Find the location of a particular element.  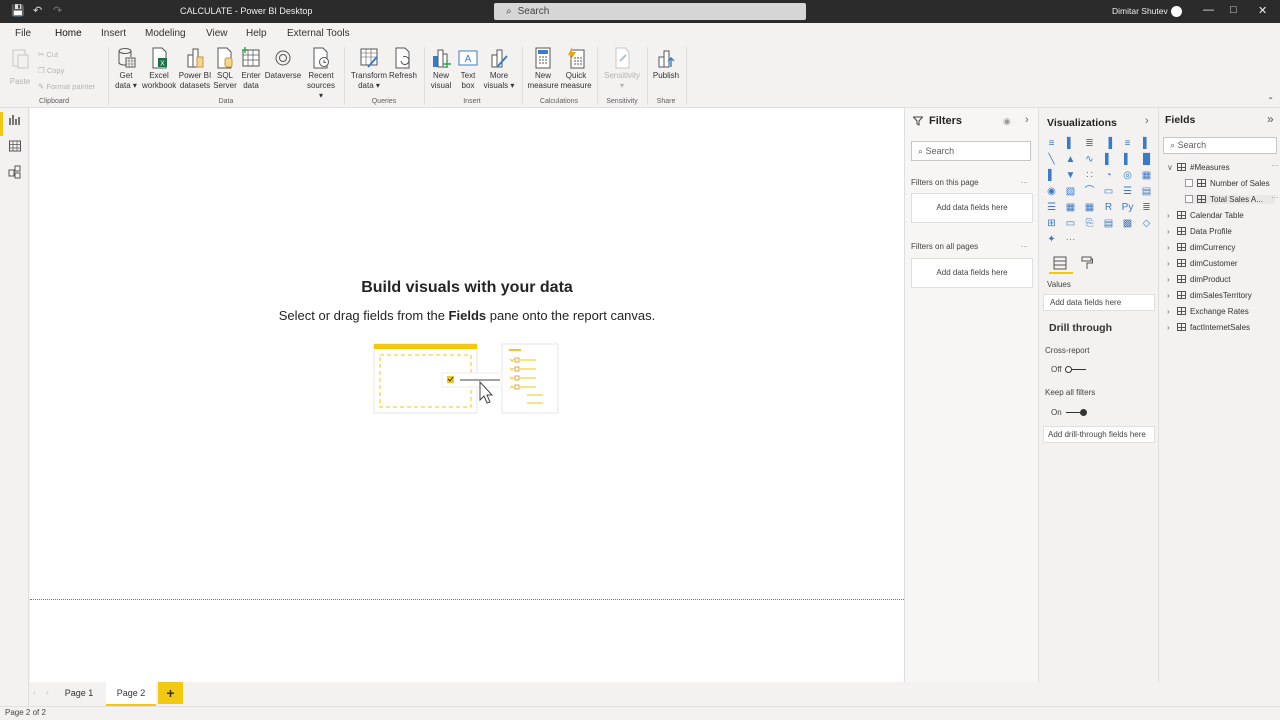

refresh-button: Refresh is located at coordinates (403, 64).